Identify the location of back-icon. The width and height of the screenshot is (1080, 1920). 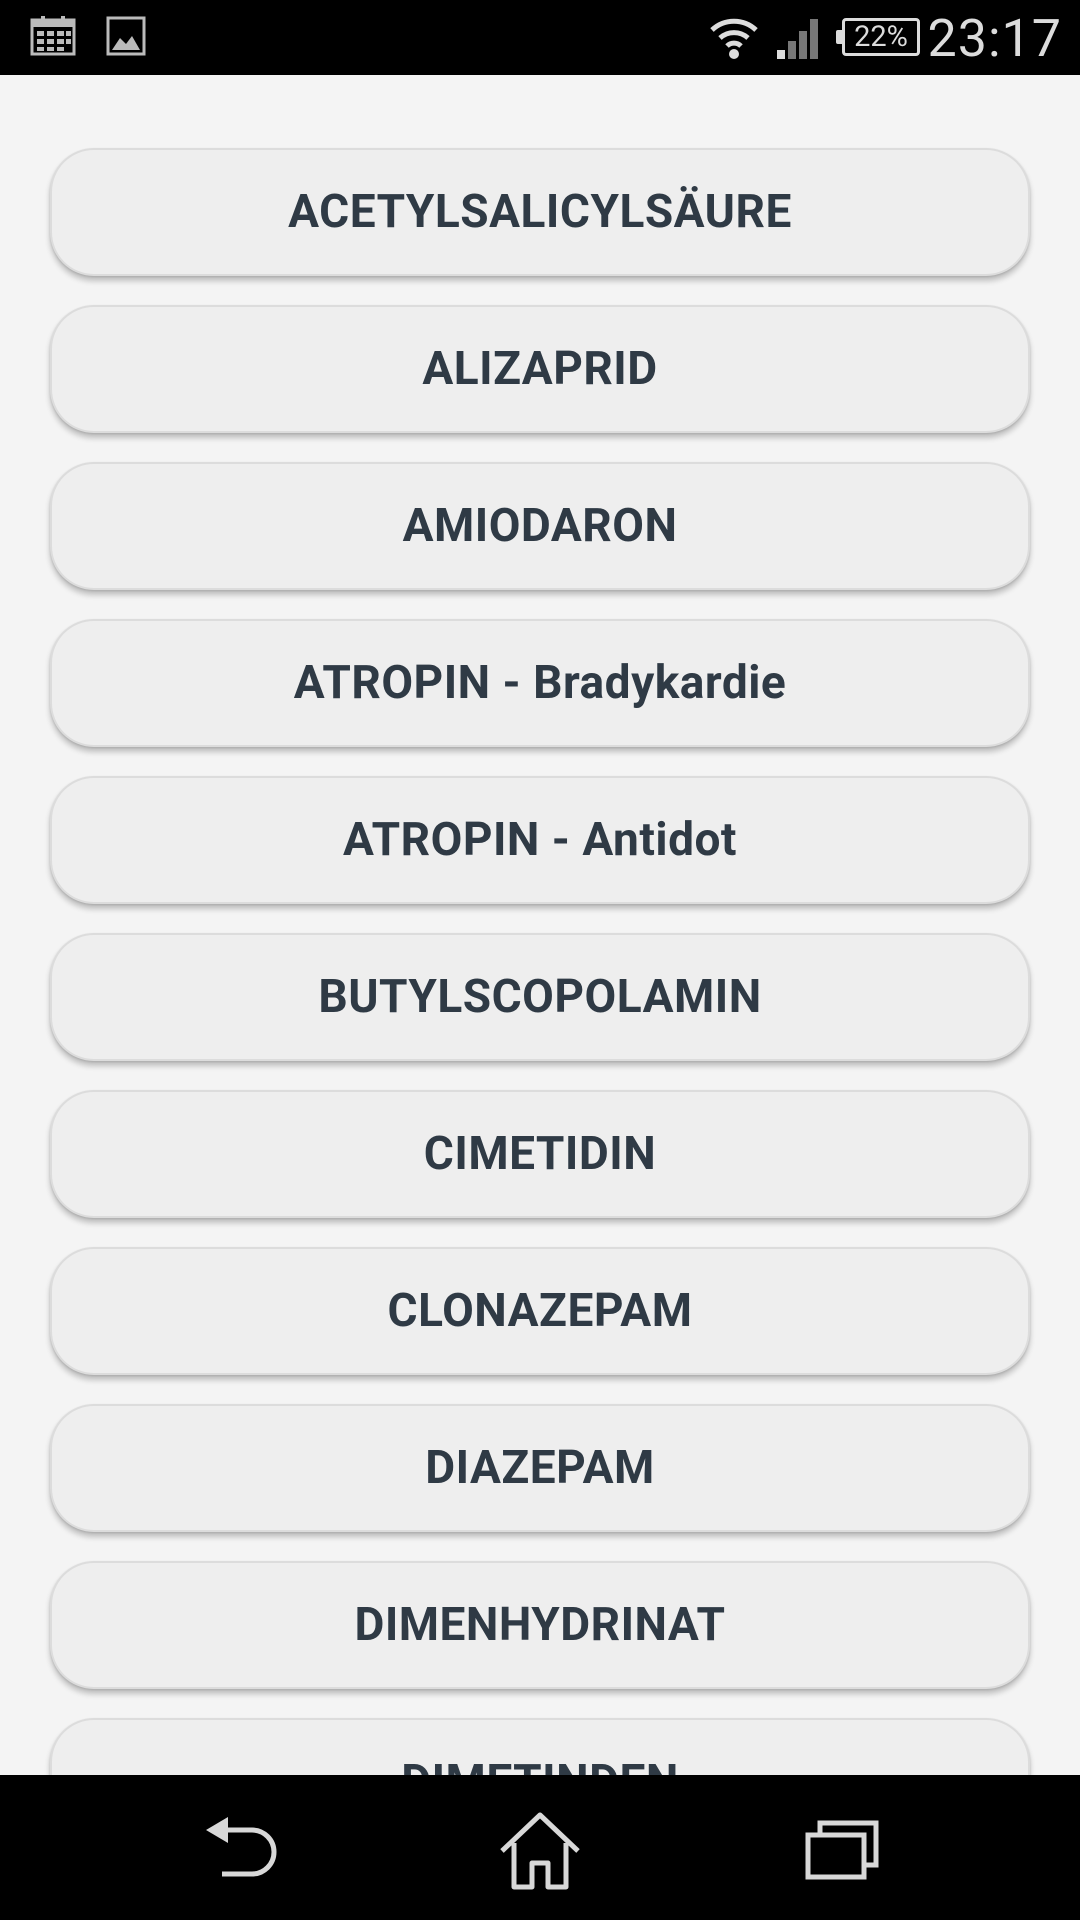
(242, 1850).